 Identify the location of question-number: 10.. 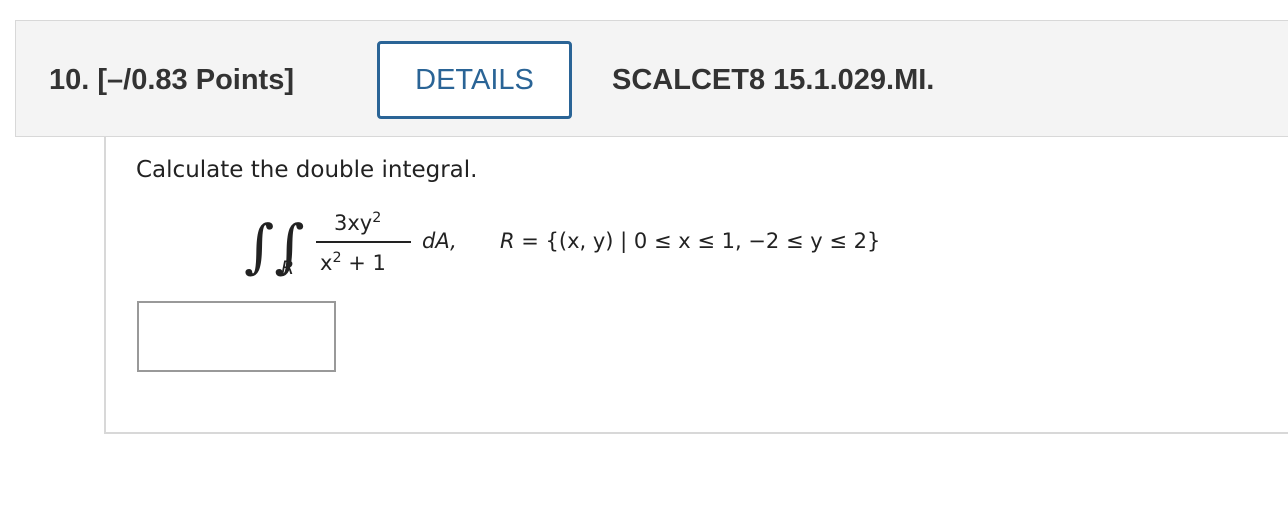
(69, 80).